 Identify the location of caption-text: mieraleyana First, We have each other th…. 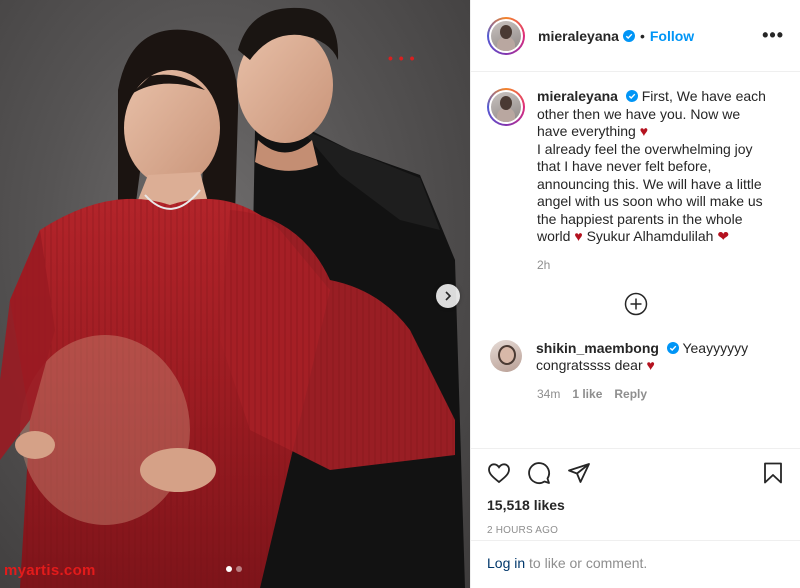
(653, 167).